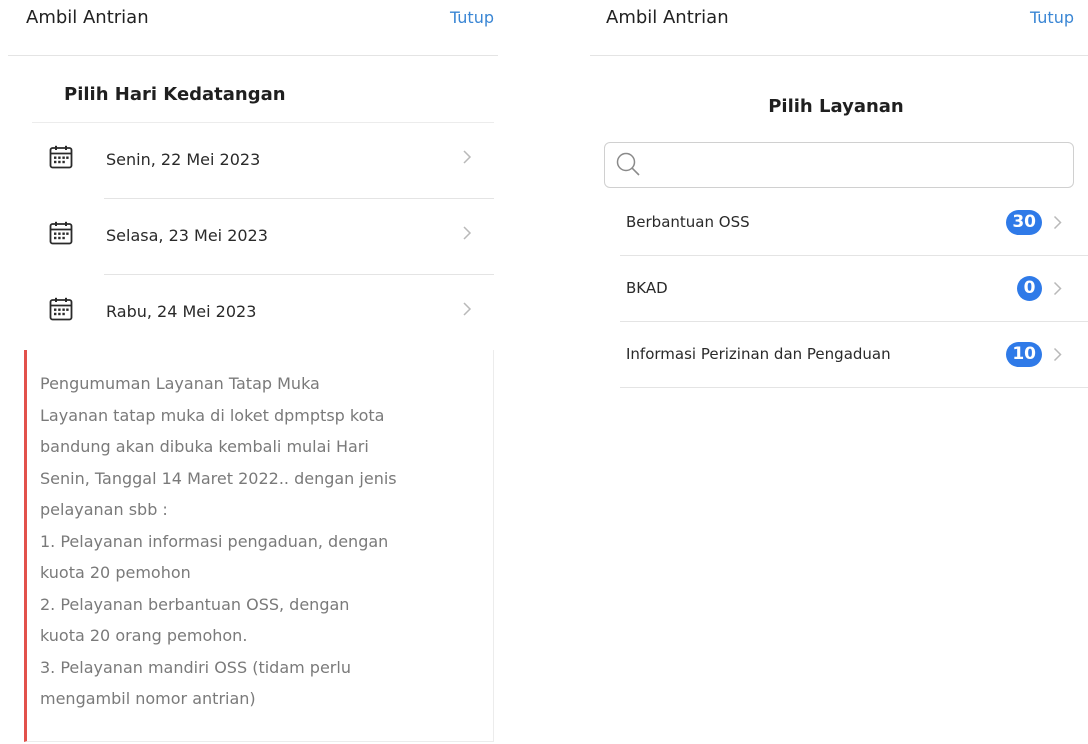 Image resolution: width=1088 pixels, height=744 pixels. I want to click on announcement-line: pelayanan sbb :, so click(104, 509).